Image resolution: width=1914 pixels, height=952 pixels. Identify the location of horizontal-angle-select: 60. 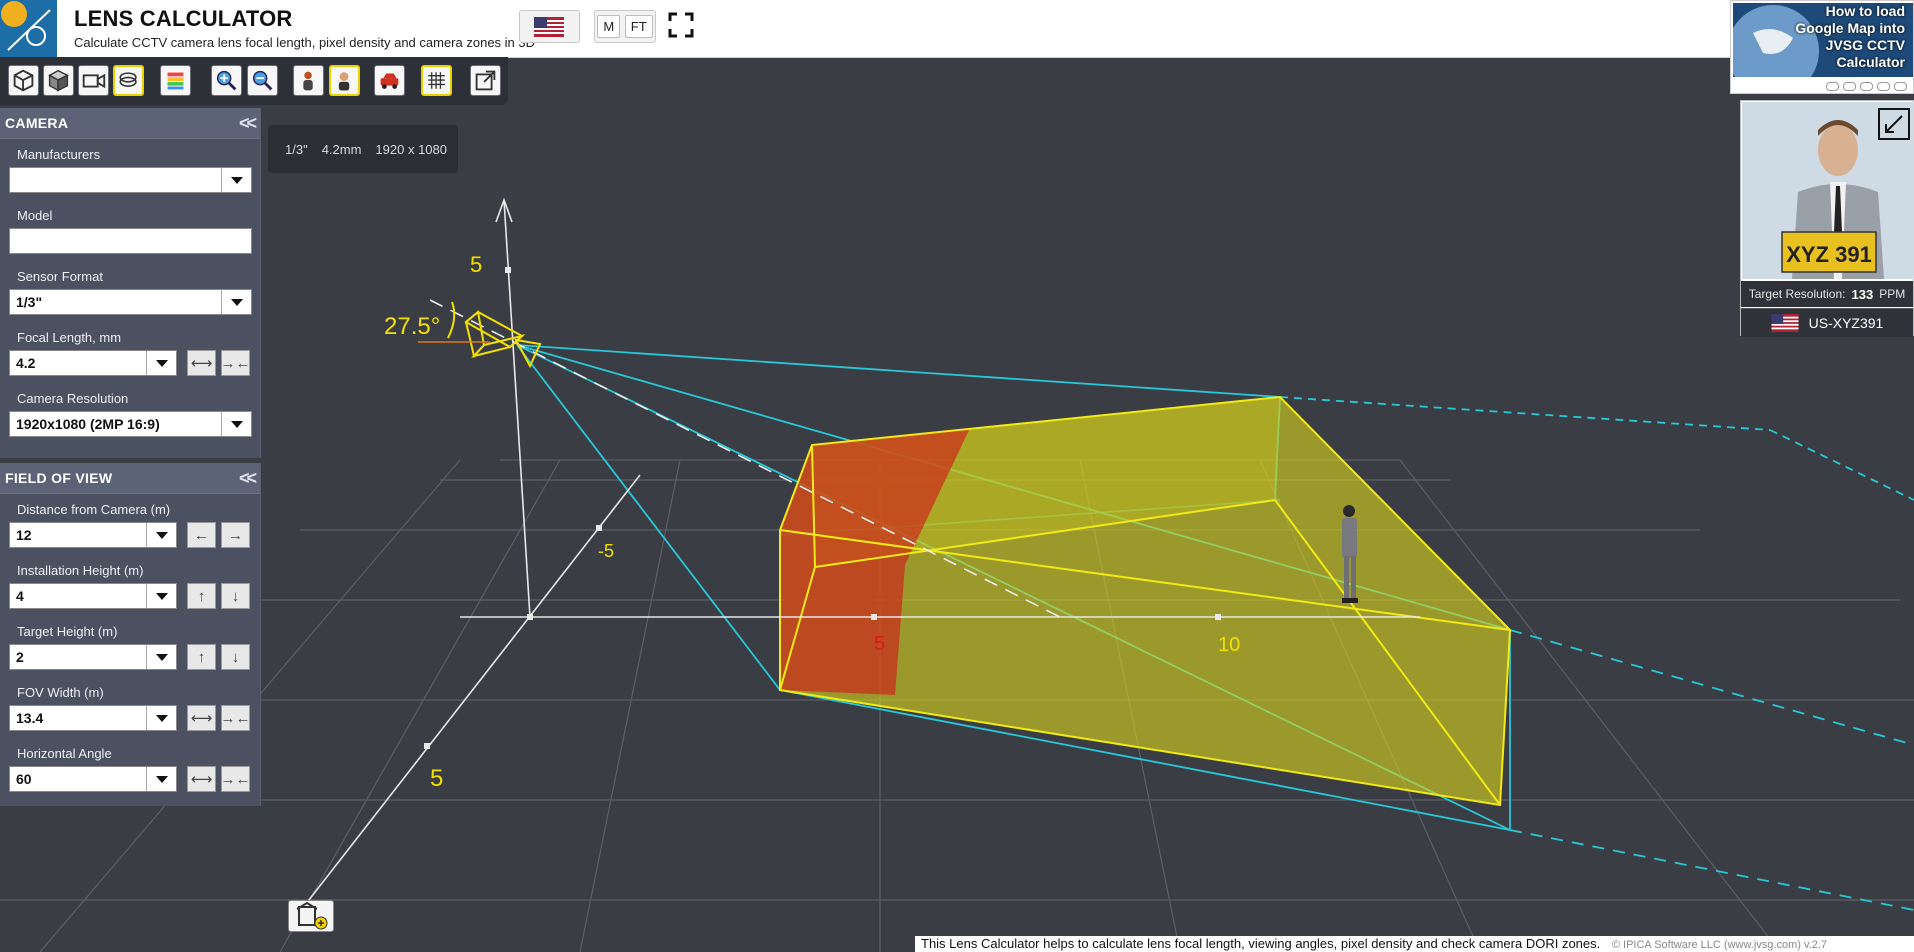
(93, 779).